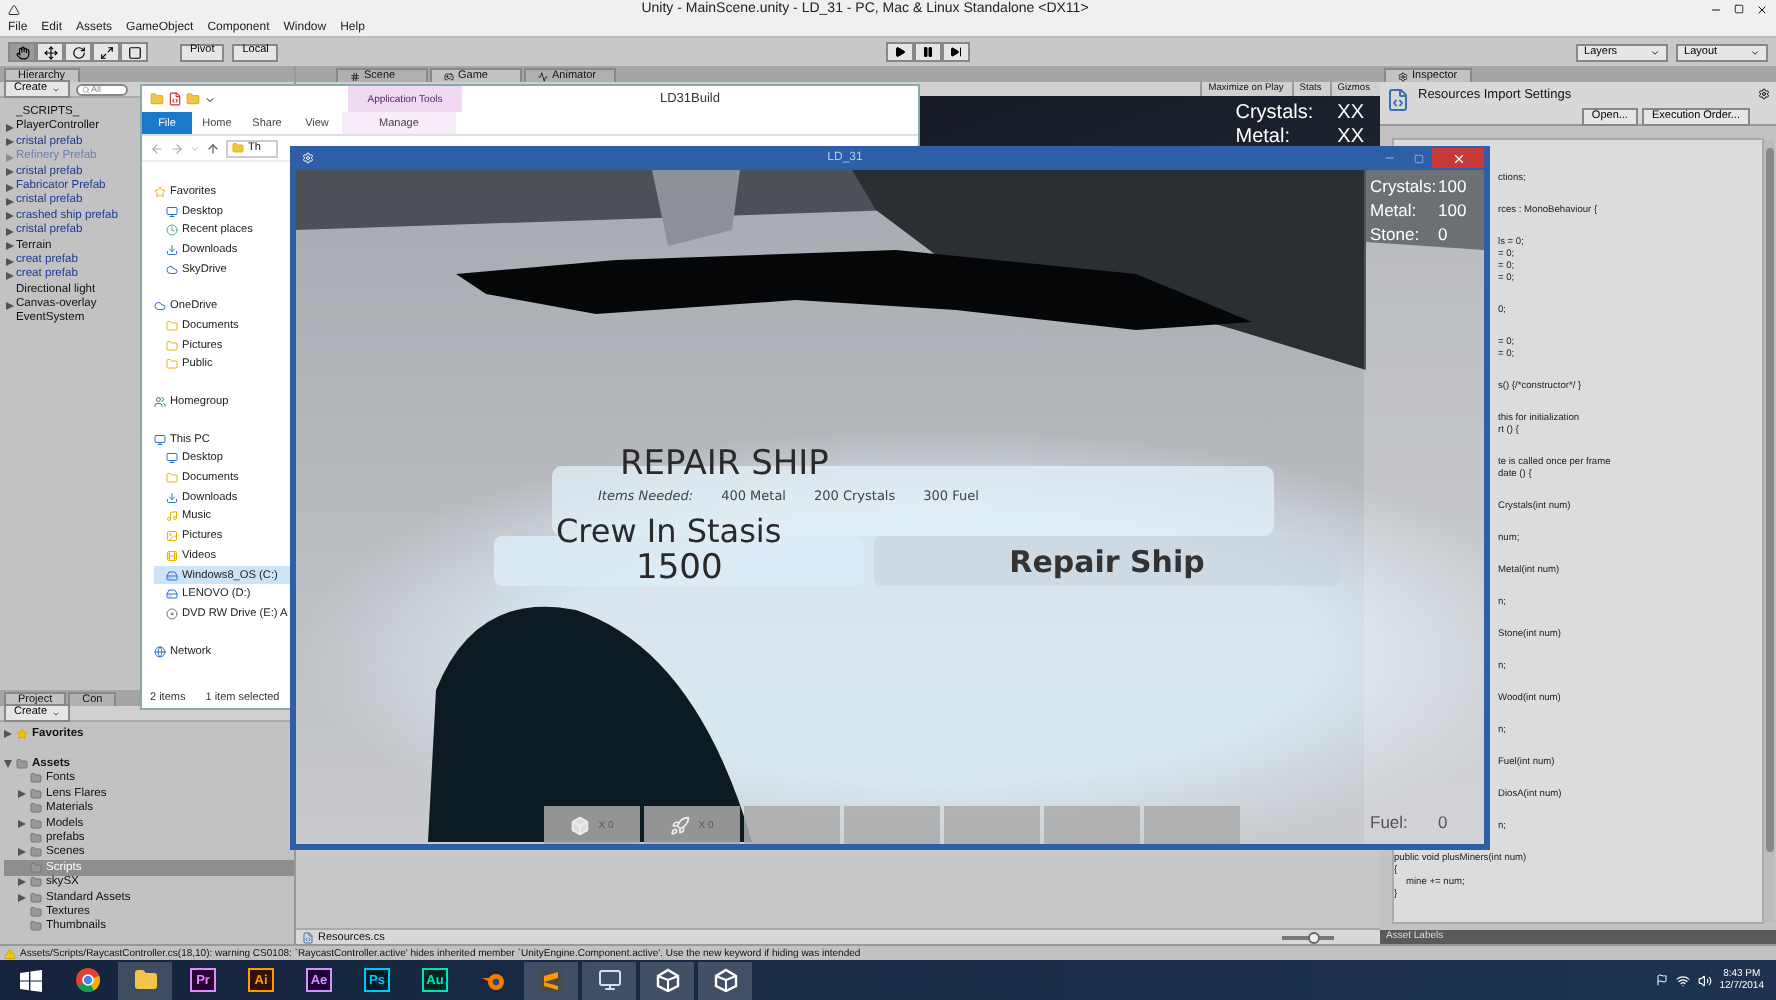  I want to click on settings-icon, so click(1764, 94).